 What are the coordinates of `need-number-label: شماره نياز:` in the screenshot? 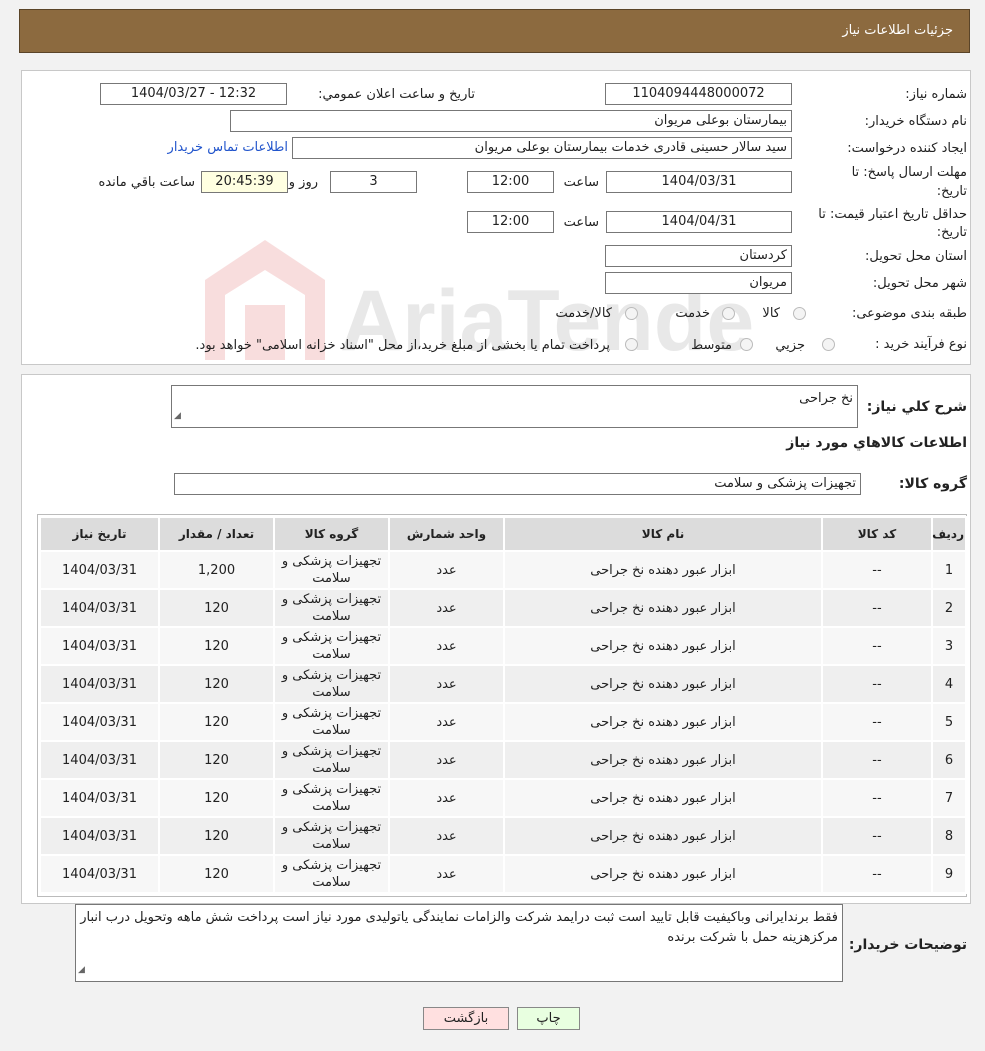 It's located at (936, 94).